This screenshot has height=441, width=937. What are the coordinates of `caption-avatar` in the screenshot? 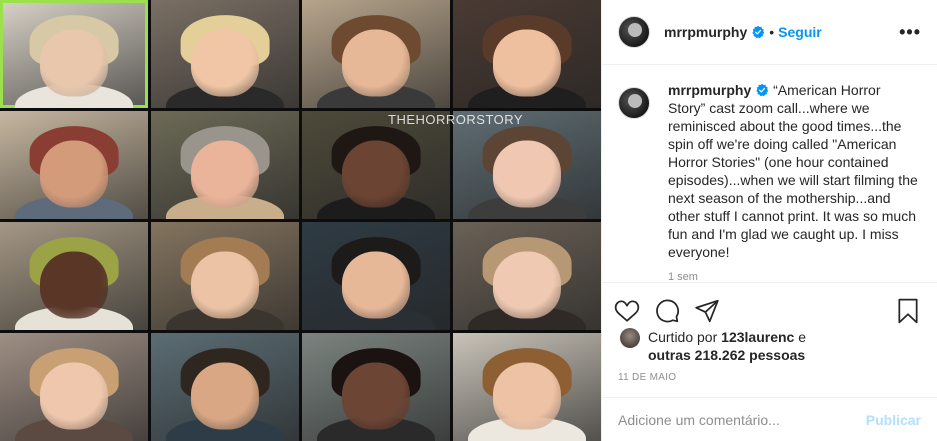 It's located at (634, 103).